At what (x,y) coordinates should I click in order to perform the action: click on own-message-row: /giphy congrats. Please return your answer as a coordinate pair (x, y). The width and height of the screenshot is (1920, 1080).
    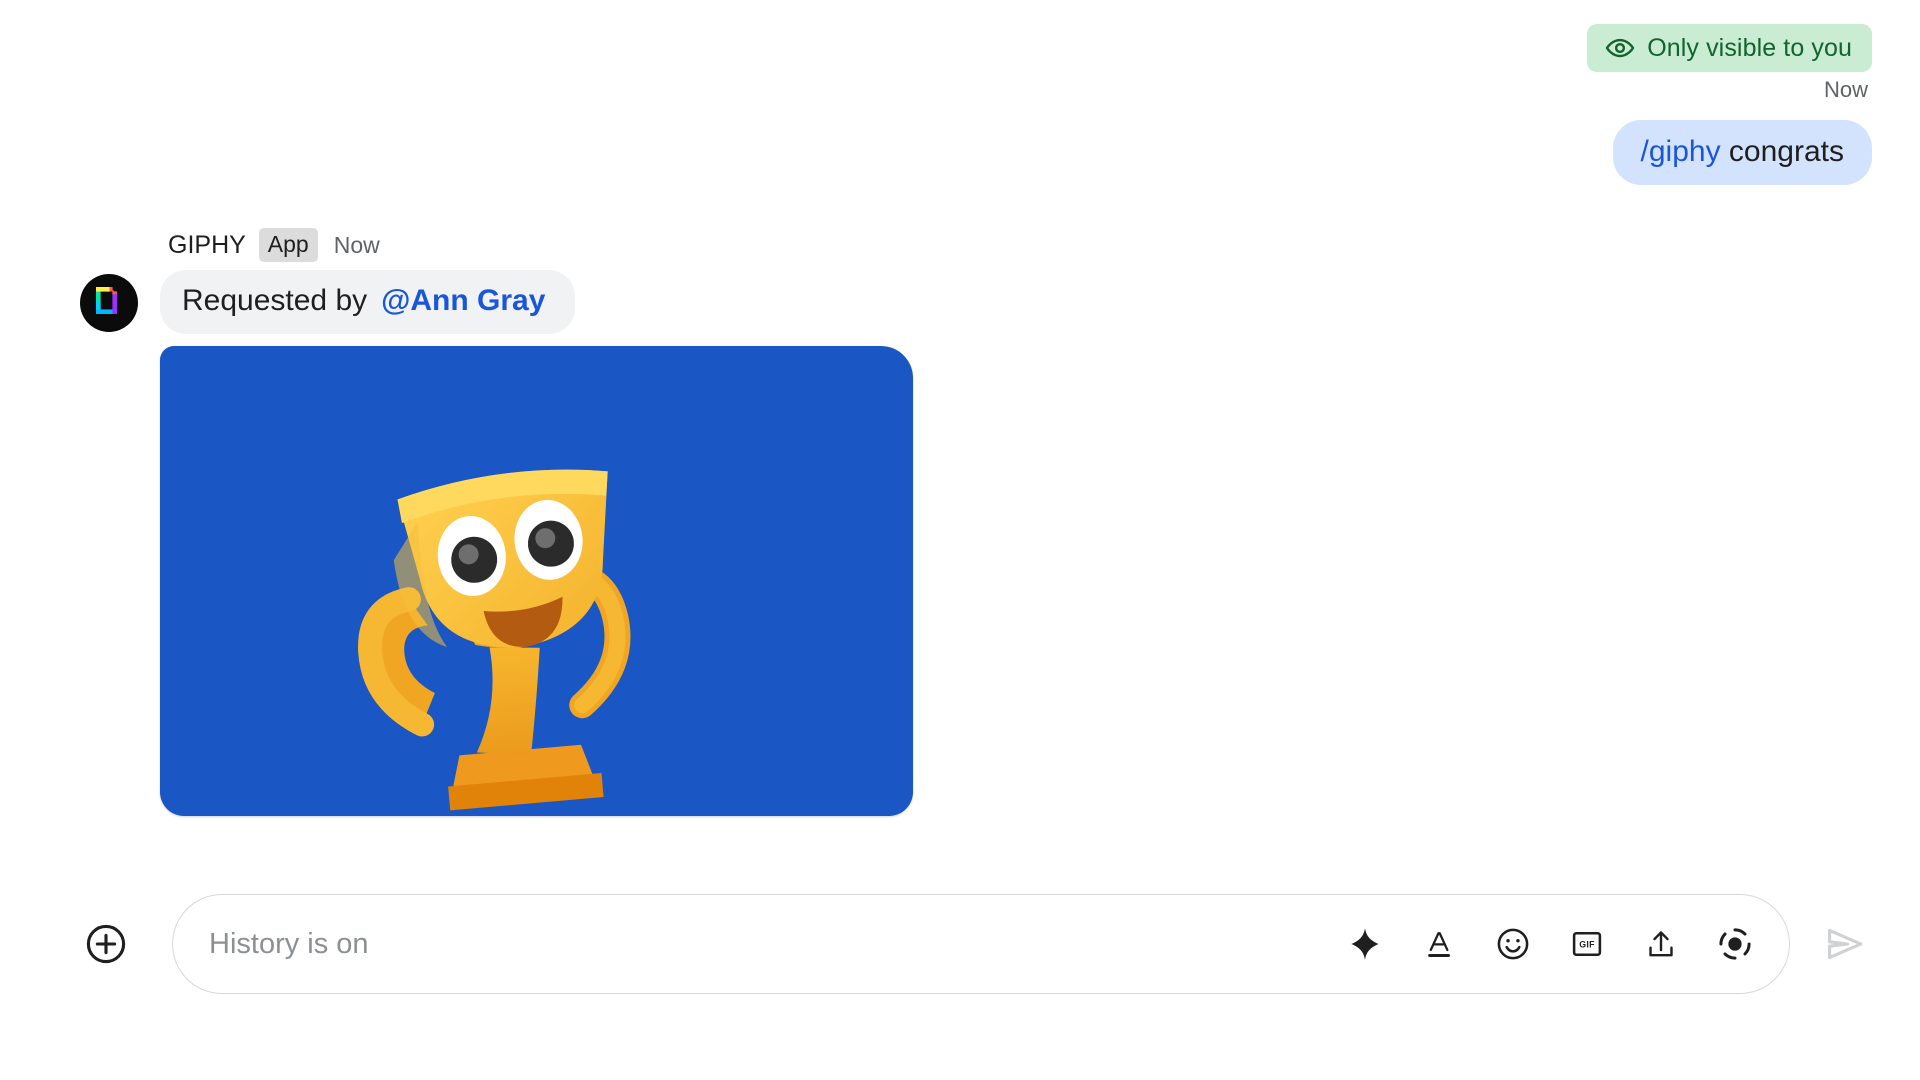
    Looking at the image, I should click on (1742, 153).